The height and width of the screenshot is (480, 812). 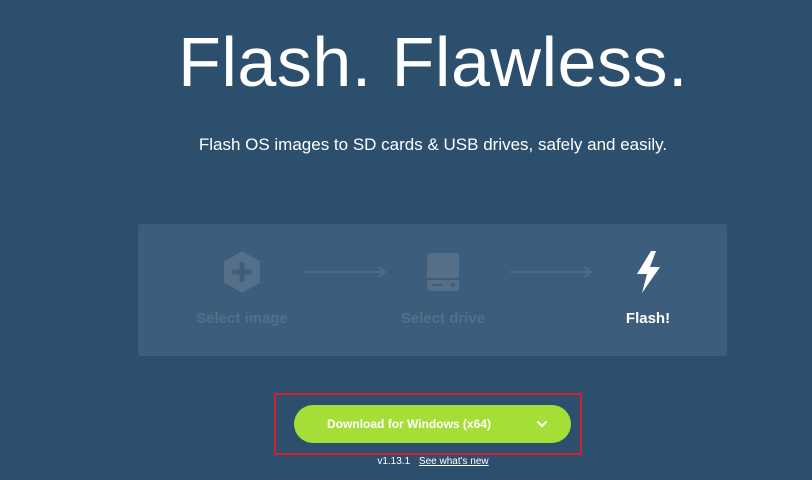 What do you see at coordinates (542, 424) in the screenshot?
I see `chevron-down-icon` at bounding box center [542, 424].